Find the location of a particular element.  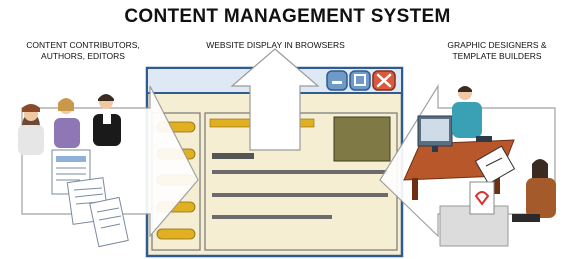

close-icon is located at coordinates (384, 80).